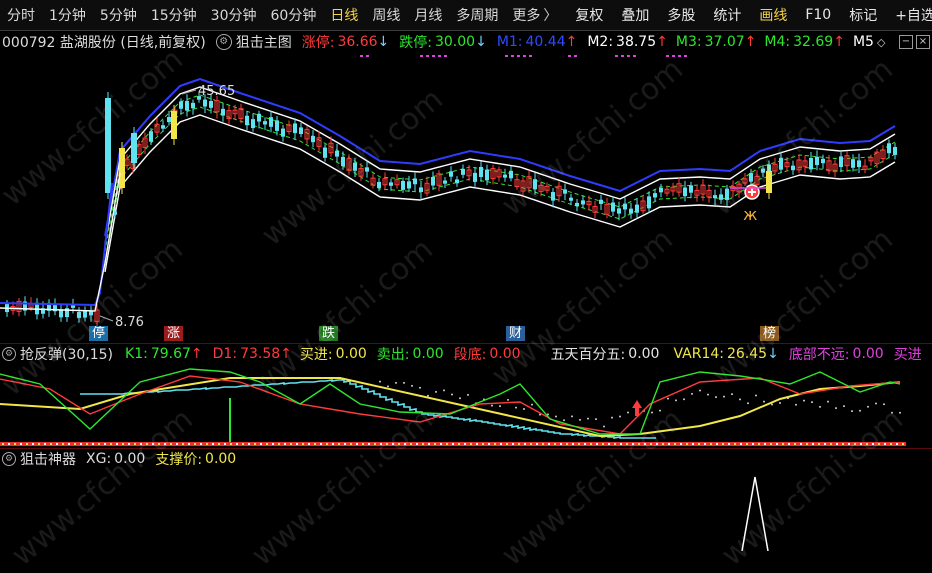  What do you see at coordinates (727, 15) in the screenshot?
I see `statistics-button: 统计` at bounding box center [727, 15].